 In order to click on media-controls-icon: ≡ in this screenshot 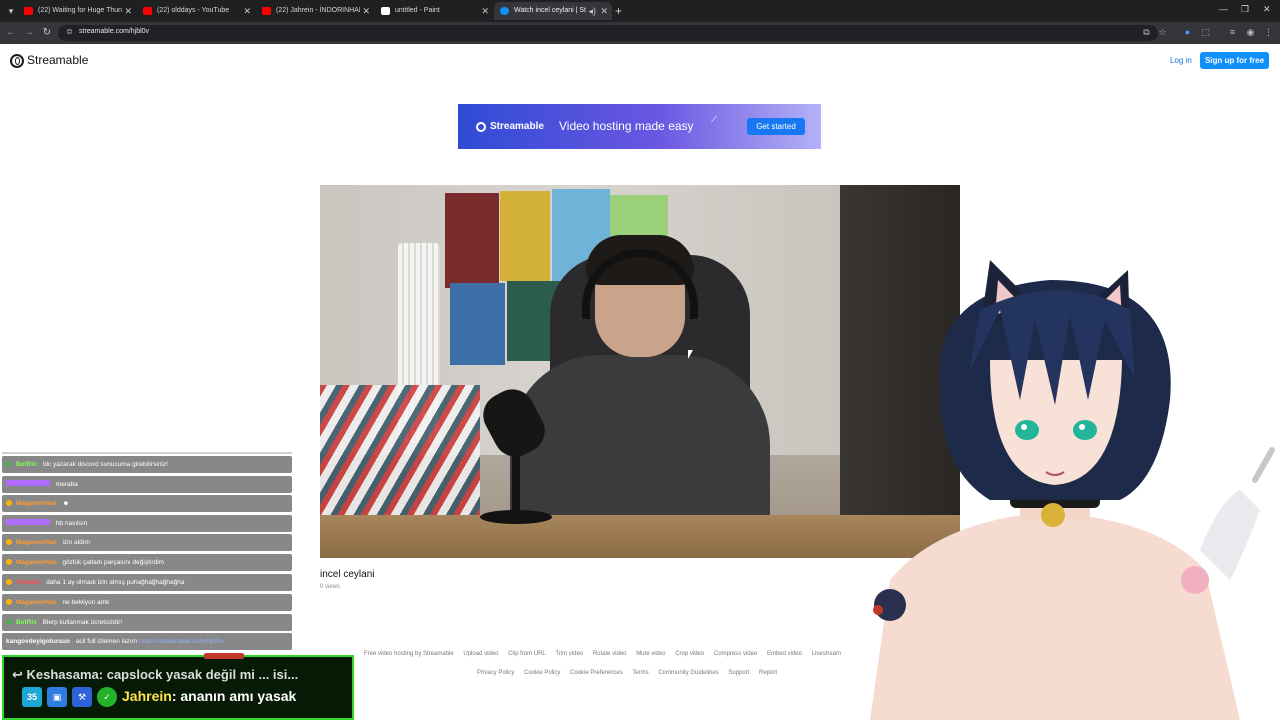, I will do `click(1232, 32)`.